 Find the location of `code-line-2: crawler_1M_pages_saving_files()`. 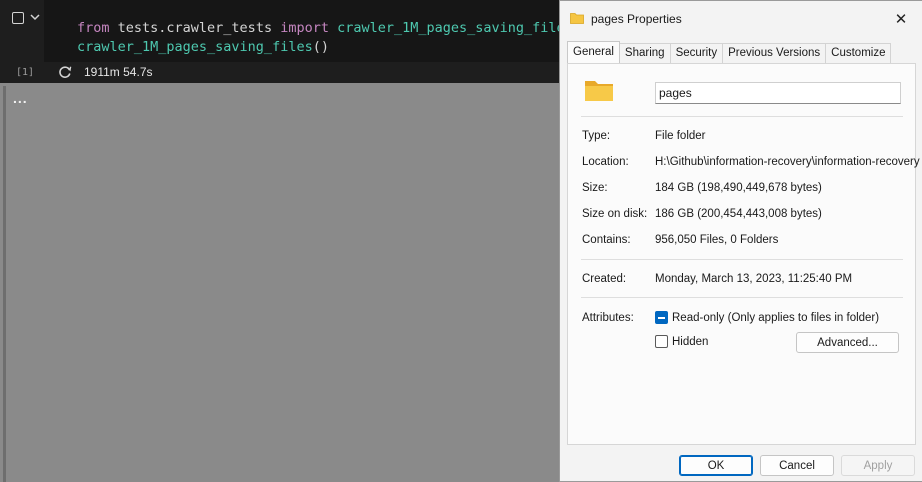

code-line-2: crawler_1M_pages_saving_files() is located at coordinates (203, 47).